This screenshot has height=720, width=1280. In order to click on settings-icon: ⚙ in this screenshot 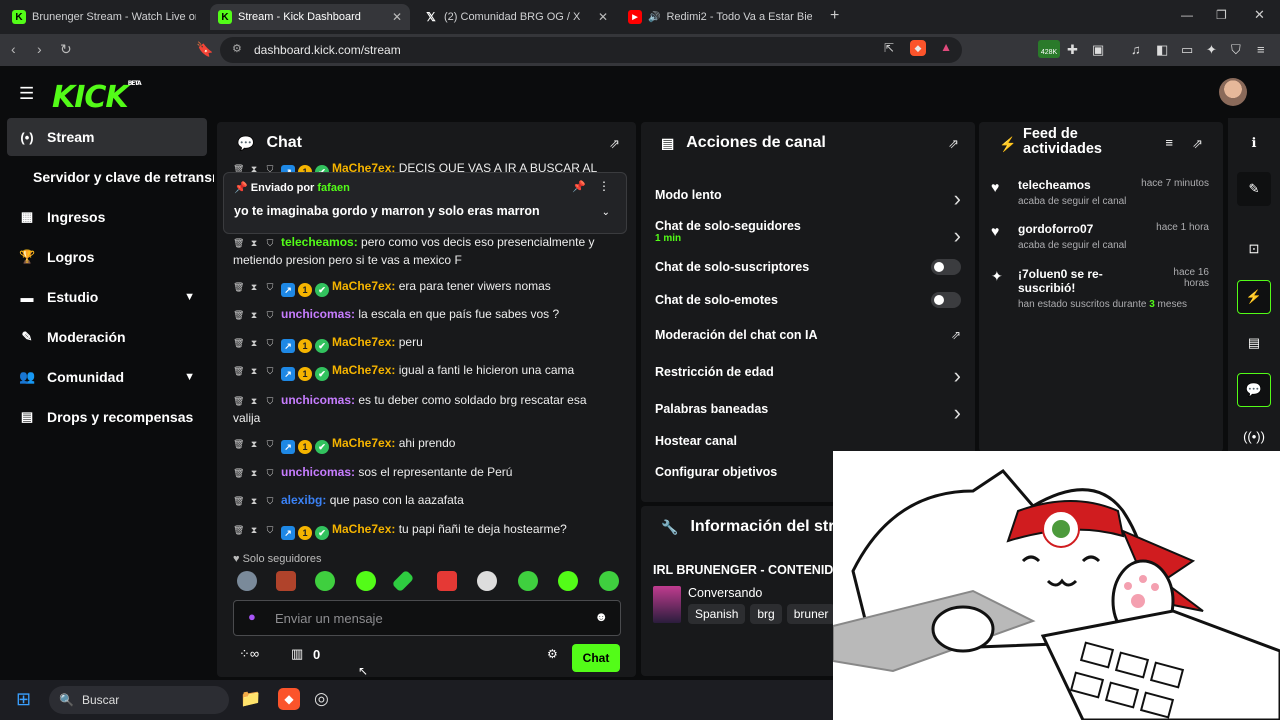, I will do `click(552, 654)`.